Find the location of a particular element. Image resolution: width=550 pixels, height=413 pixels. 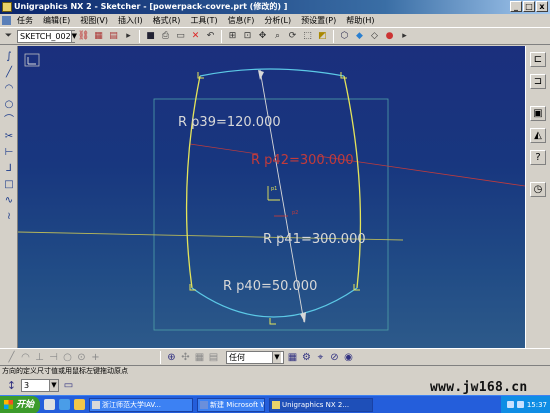

camera-icon: ▸ is located at coordinates (128, 36).